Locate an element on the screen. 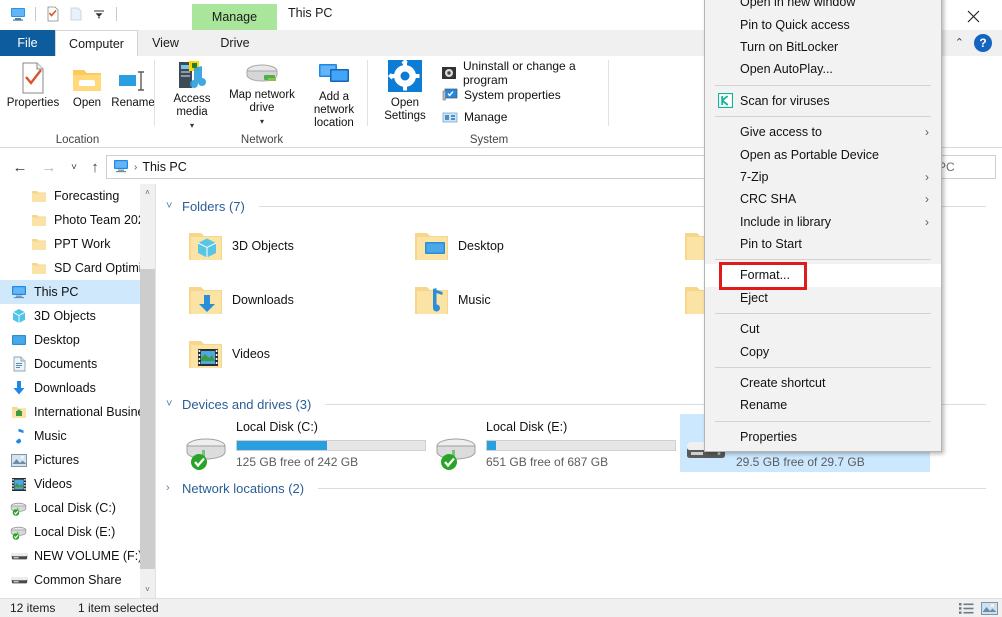  large-icons-view-icon is located at coordinates (989, 608).